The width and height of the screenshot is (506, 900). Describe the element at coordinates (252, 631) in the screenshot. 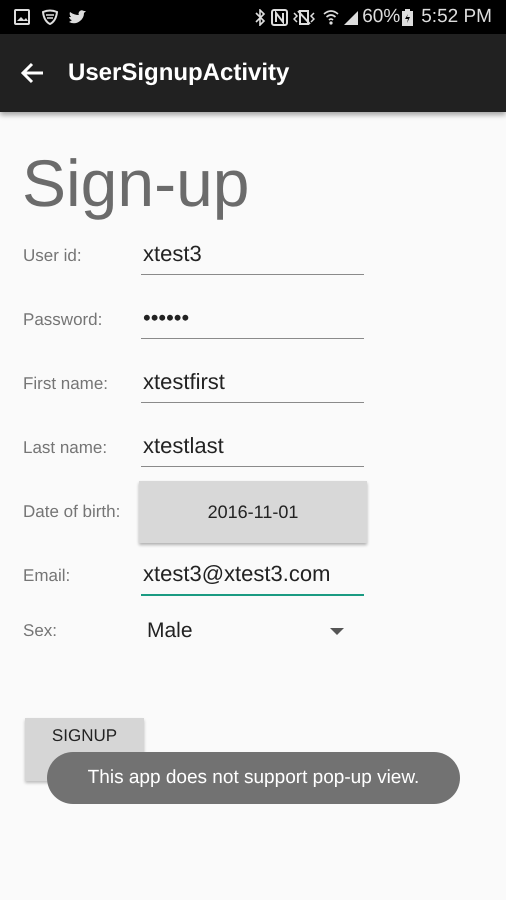

I see `sex-dropdown: Male` at that location.